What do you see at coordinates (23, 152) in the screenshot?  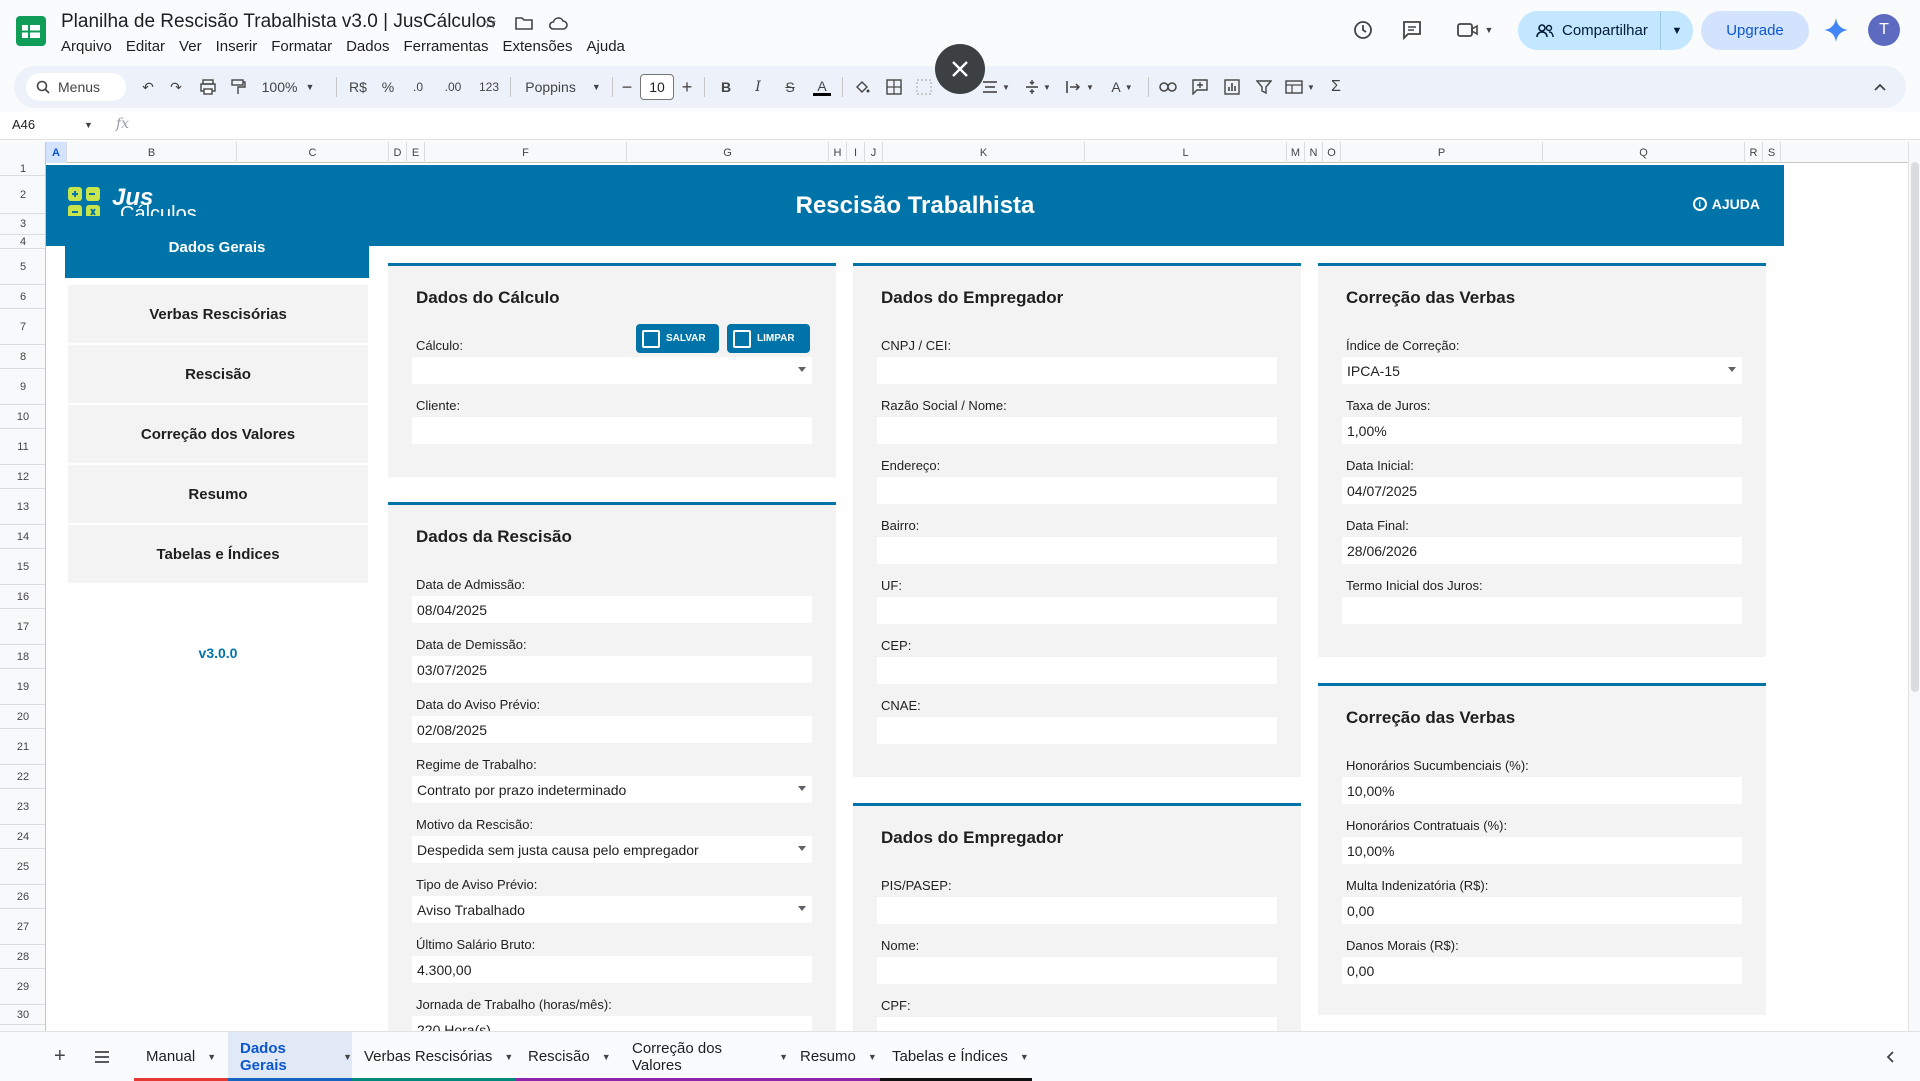 I see `select-all-corner` at bounding box center [23, 152].